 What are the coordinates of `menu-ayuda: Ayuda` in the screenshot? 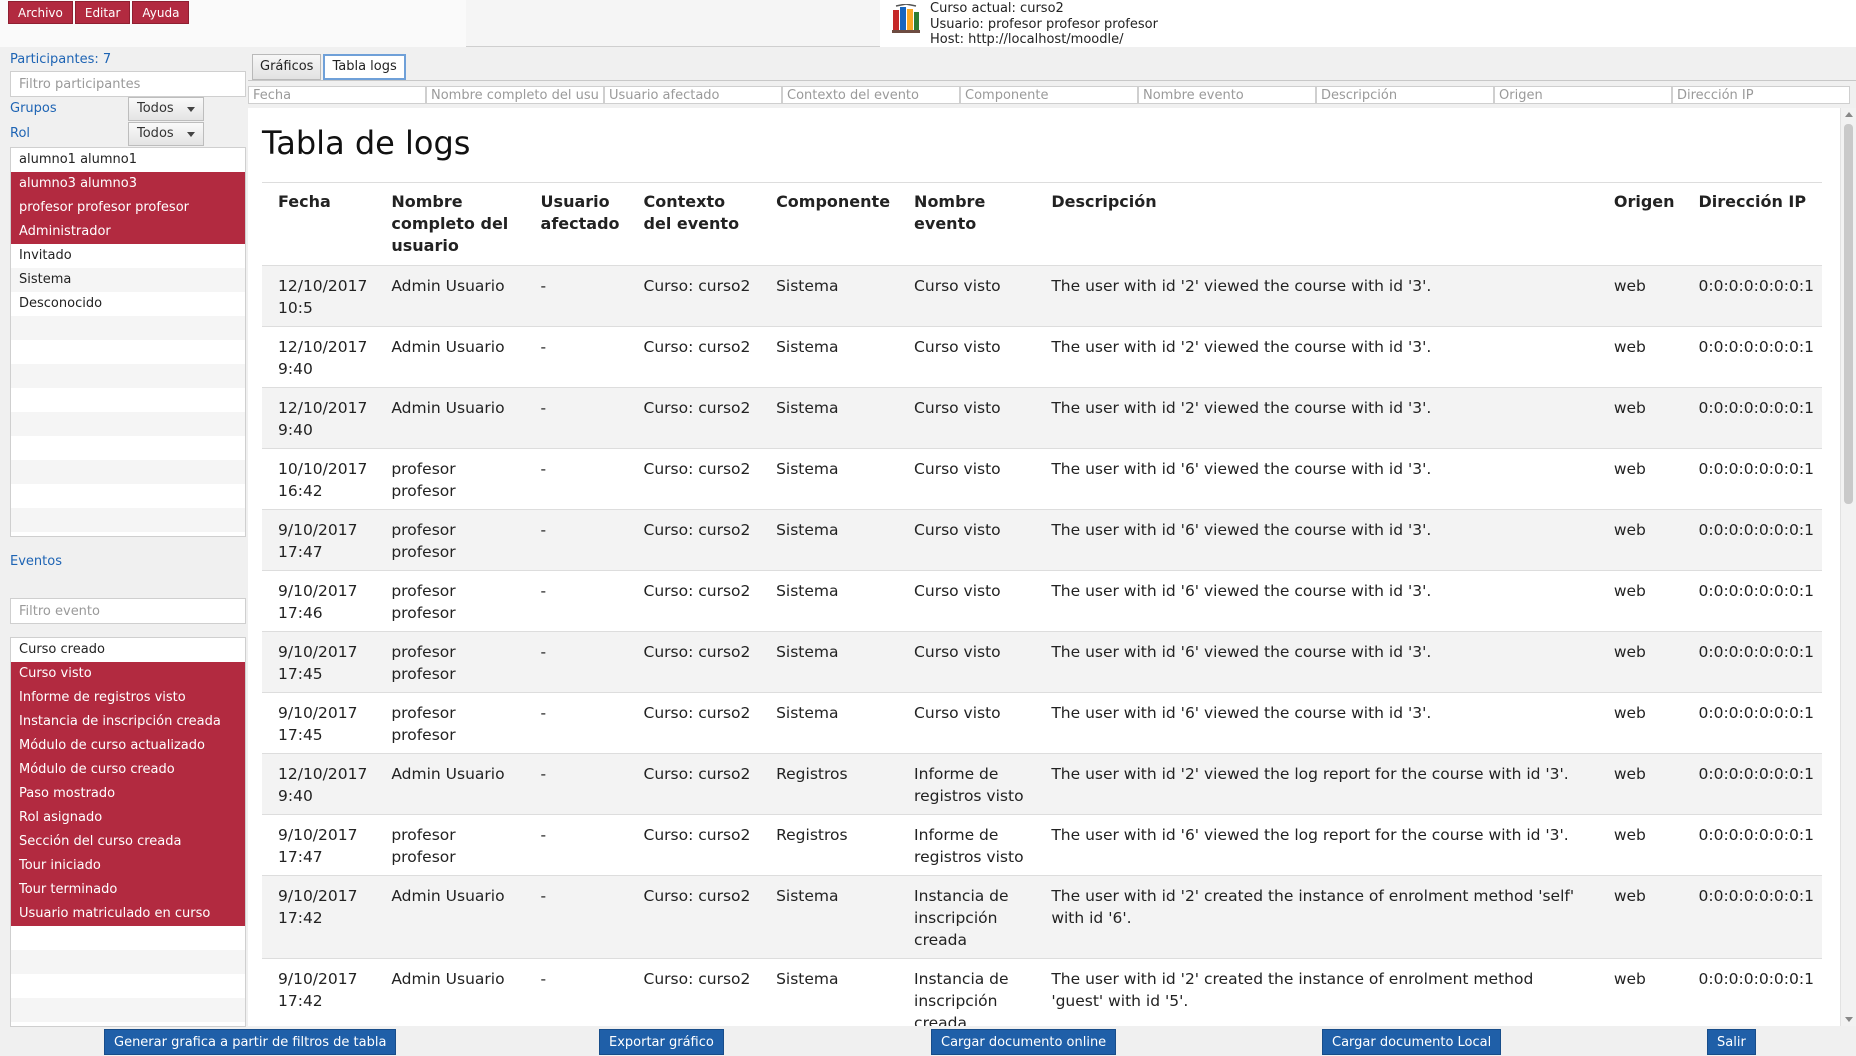 It's located at (161, 12).